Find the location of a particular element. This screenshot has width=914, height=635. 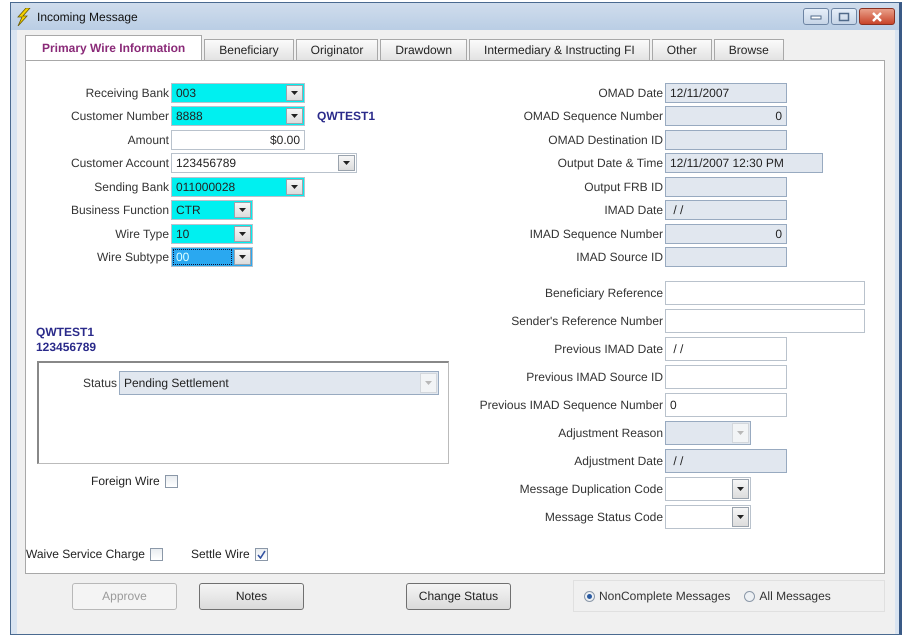

field-label: Previous IMAD Sequence Number is located at coordinates (572, 405).